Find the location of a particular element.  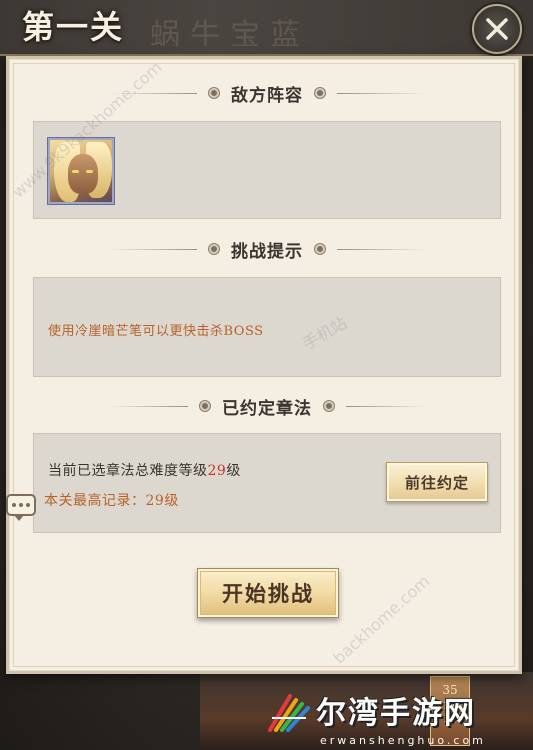

close-button is located at coordinates (497, 29).